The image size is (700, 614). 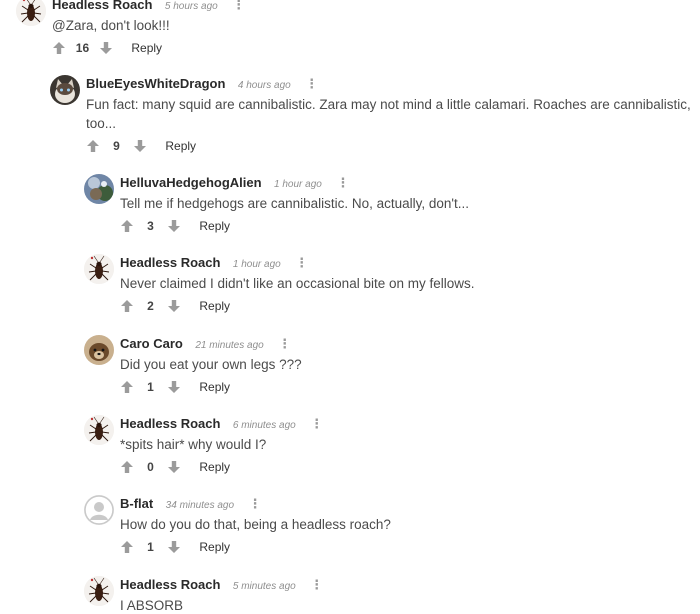 What do you see at coordinates (264, 85) in the screenshot?
I see `comment-time: 4 hours ago` at bounding box center [264, 85].